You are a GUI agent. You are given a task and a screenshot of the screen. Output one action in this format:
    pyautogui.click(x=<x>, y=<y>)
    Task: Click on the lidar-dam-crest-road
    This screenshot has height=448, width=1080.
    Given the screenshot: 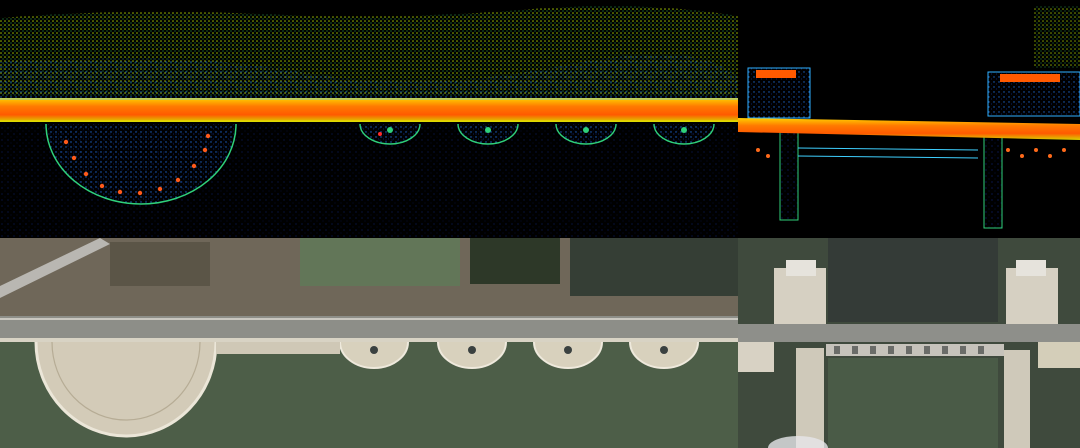 What is the action you would take?
    pyautogui.click(x=369, y=110)
    